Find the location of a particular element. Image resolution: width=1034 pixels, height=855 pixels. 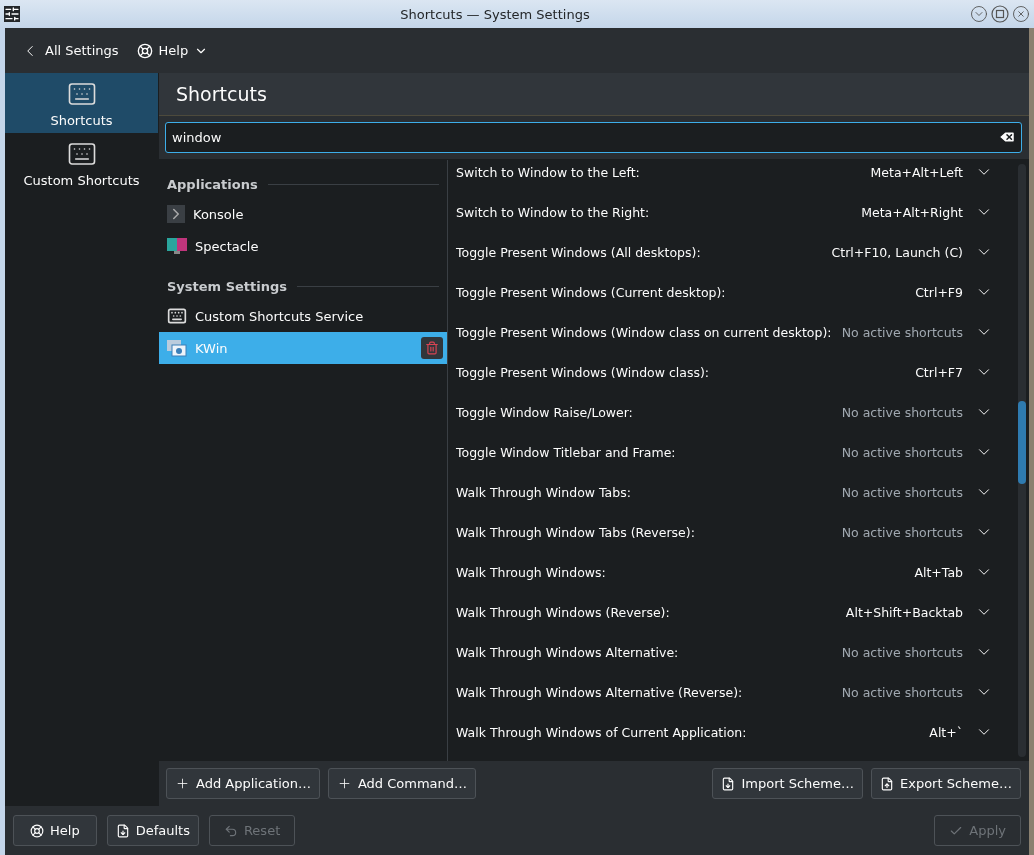

action-label: Toggle Window Raise/Lower: is located at coordinates (545, 412).